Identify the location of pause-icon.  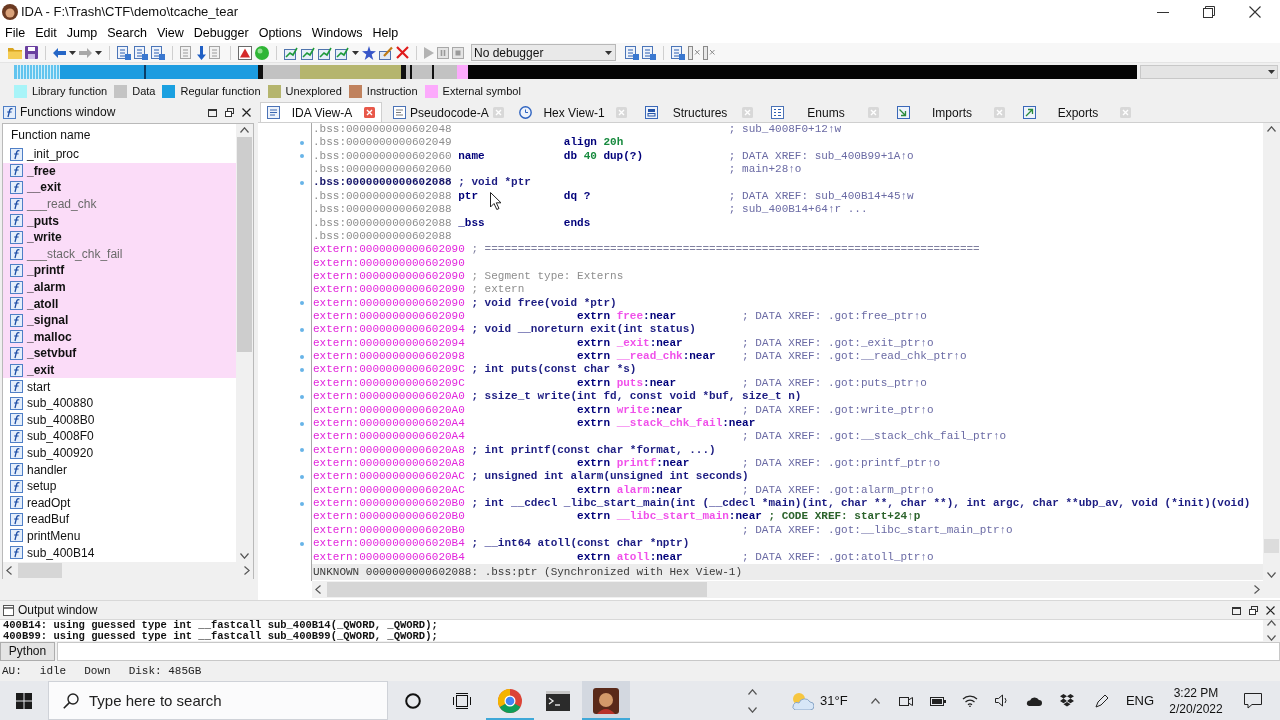
(443, 52).